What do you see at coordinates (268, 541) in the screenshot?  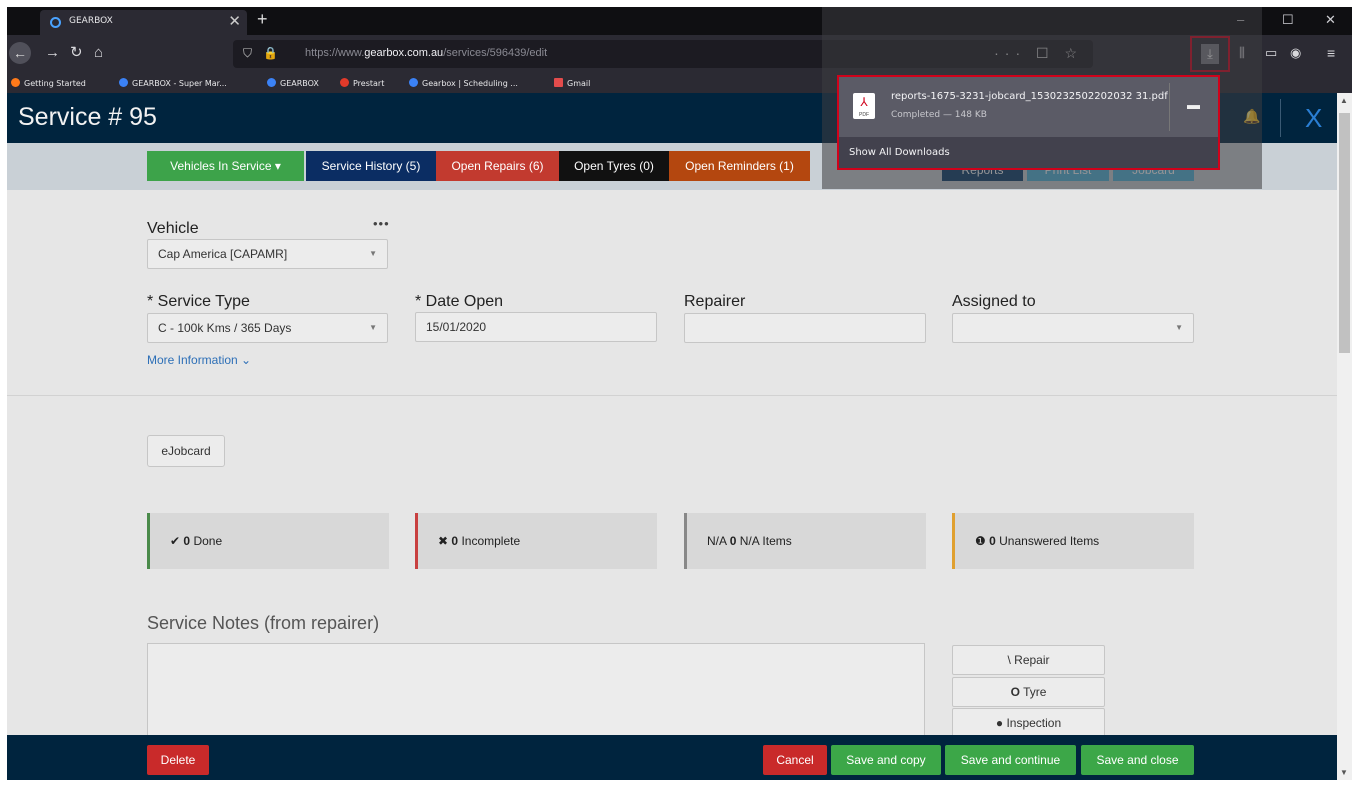 I see `stat-done: ✔ 0 Done` at bounding box center [268, 541].